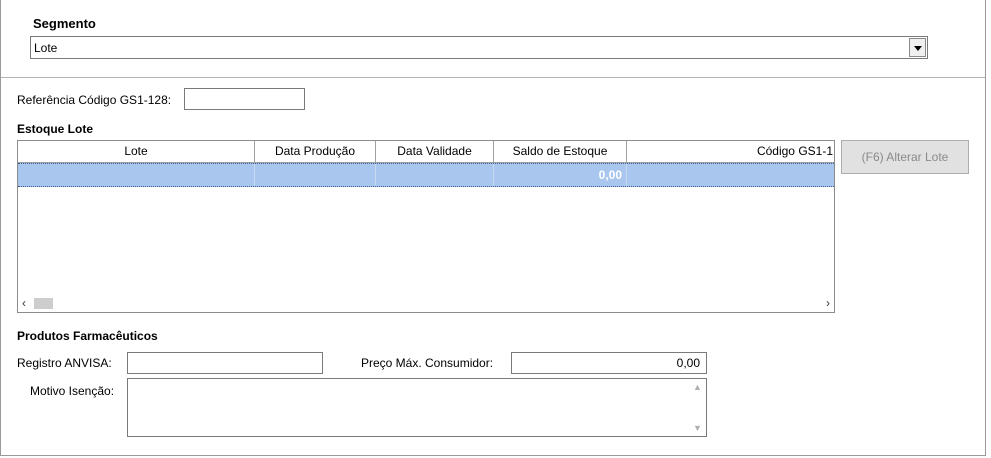 This screenshot has width=991, height=458. I want to click on motivo-isencao-textarea: ▲ ▼, so click(417, 407).